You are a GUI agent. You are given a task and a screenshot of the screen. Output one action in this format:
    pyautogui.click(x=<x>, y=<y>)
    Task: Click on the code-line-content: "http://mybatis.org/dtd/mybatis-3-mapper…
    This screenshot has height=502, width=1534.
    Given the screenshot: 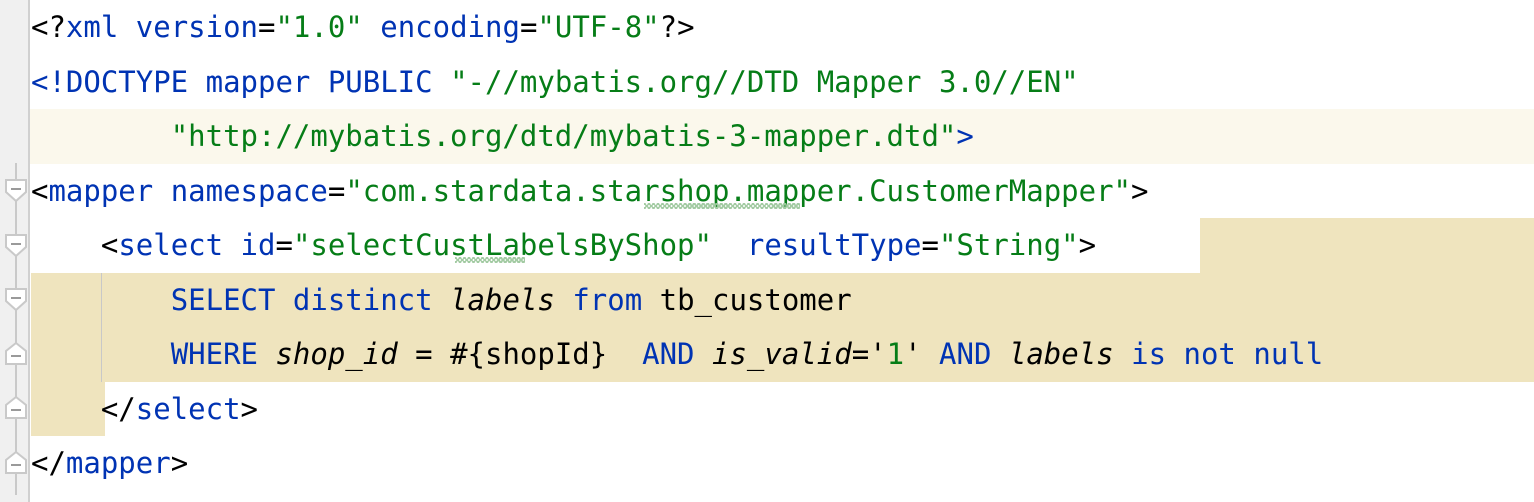 What is the action you would take?
    pyautogui.click(x=572, y=136)
    